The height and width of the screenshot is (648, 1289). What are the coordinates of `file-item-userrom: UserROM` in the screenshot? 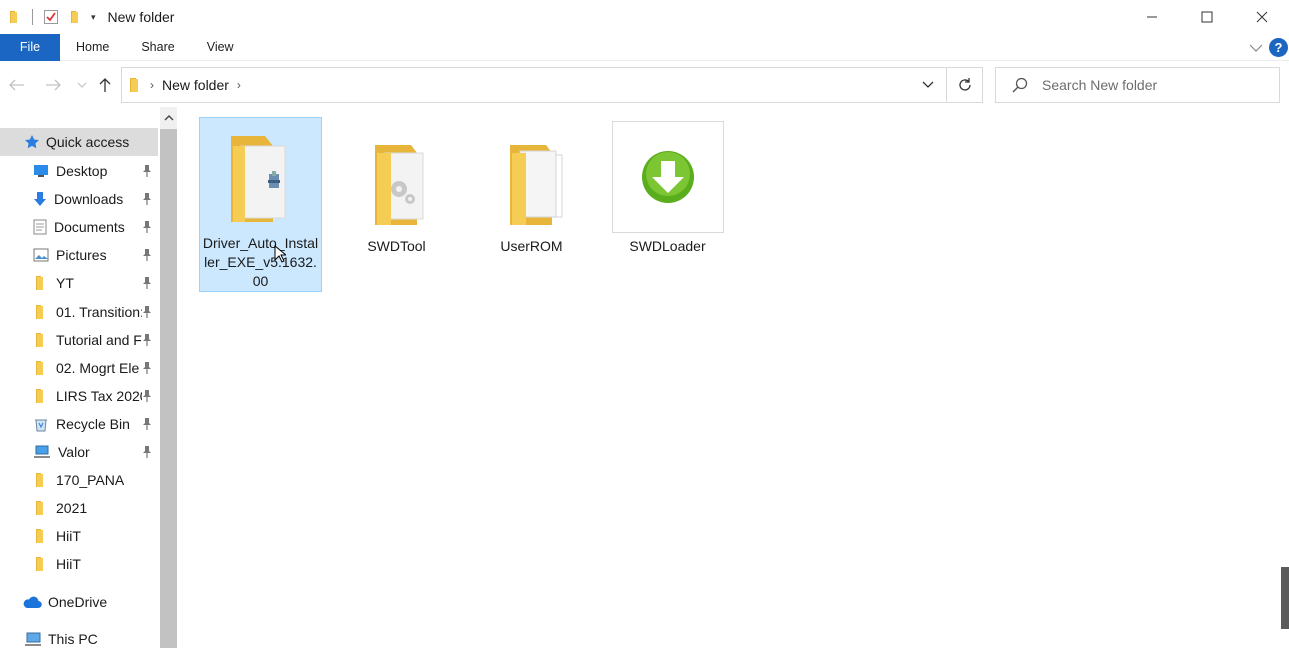 It's located at (531, 204).